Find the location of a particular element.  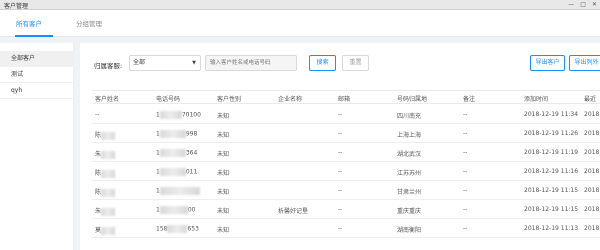

tab-group-management: 分组管理 is located at coordinates (89, 23).